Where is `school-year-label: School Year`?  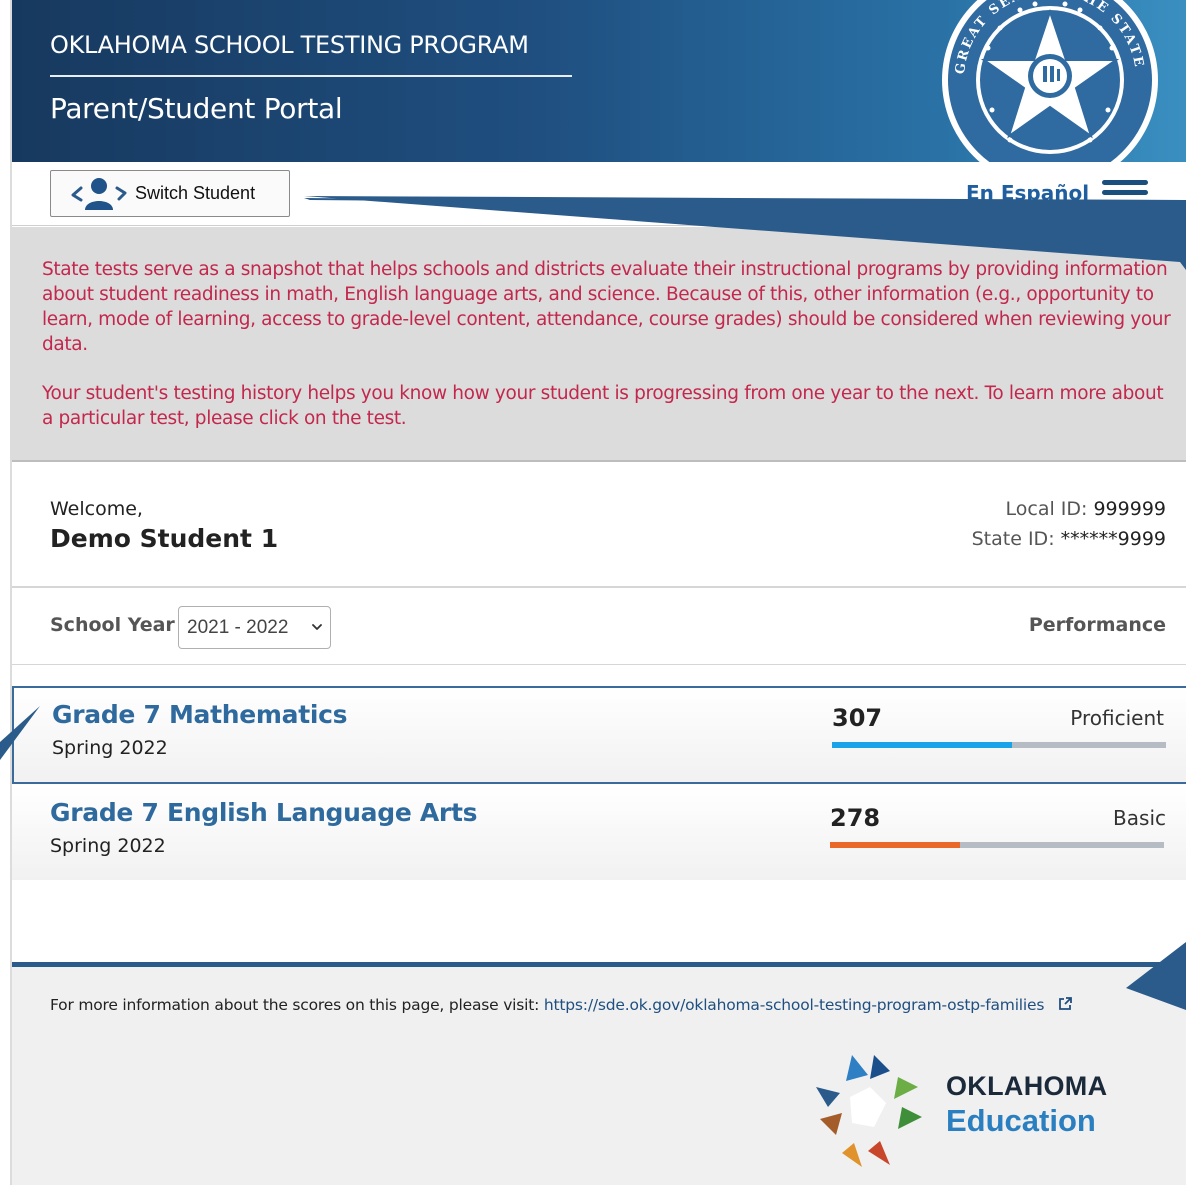
school-year-label: School Year is located at coordinates (112, 625).